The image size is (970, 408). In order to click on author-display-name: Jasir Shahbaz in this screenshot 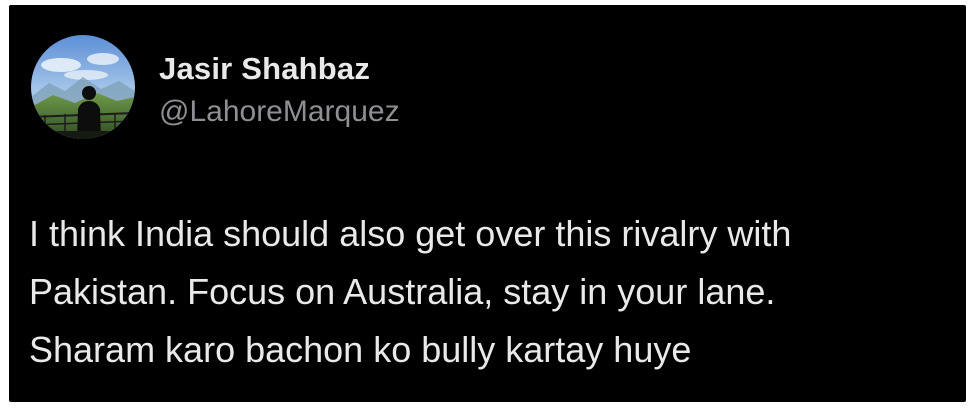, I will do `click(264, 69)`.